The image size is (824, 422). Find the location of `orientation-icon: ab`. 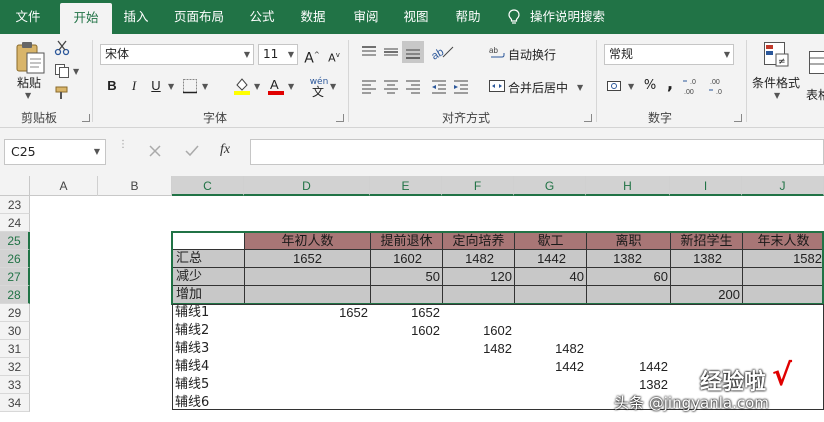

orientation-icon: ab is located at coordinates (443, 52).